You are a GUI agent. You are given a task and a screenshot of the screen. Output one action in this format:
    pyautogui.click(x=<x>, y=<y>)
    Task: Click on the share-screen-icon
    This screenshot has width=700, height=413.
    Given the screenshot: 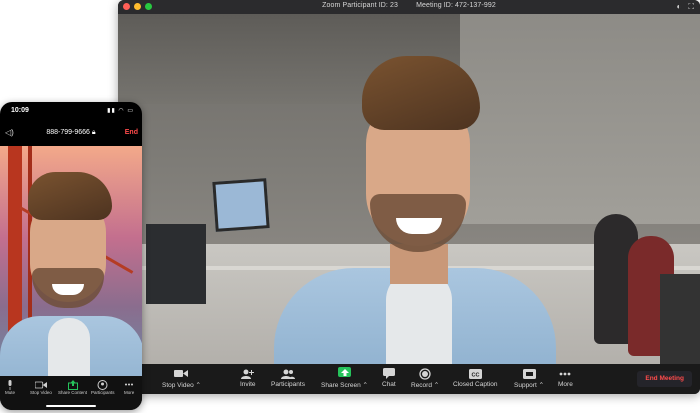 What is the action you would take?
    pyautogui.click(x=344, y=372)
    